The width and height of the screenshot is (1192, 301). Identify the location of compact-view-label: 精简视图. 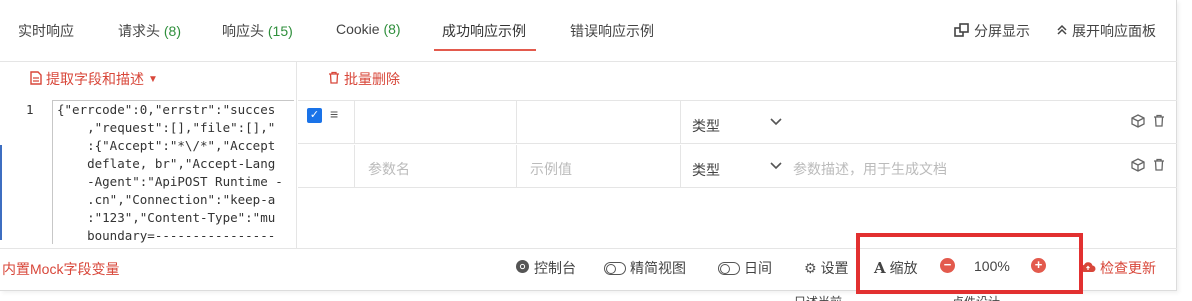
(658, 268).